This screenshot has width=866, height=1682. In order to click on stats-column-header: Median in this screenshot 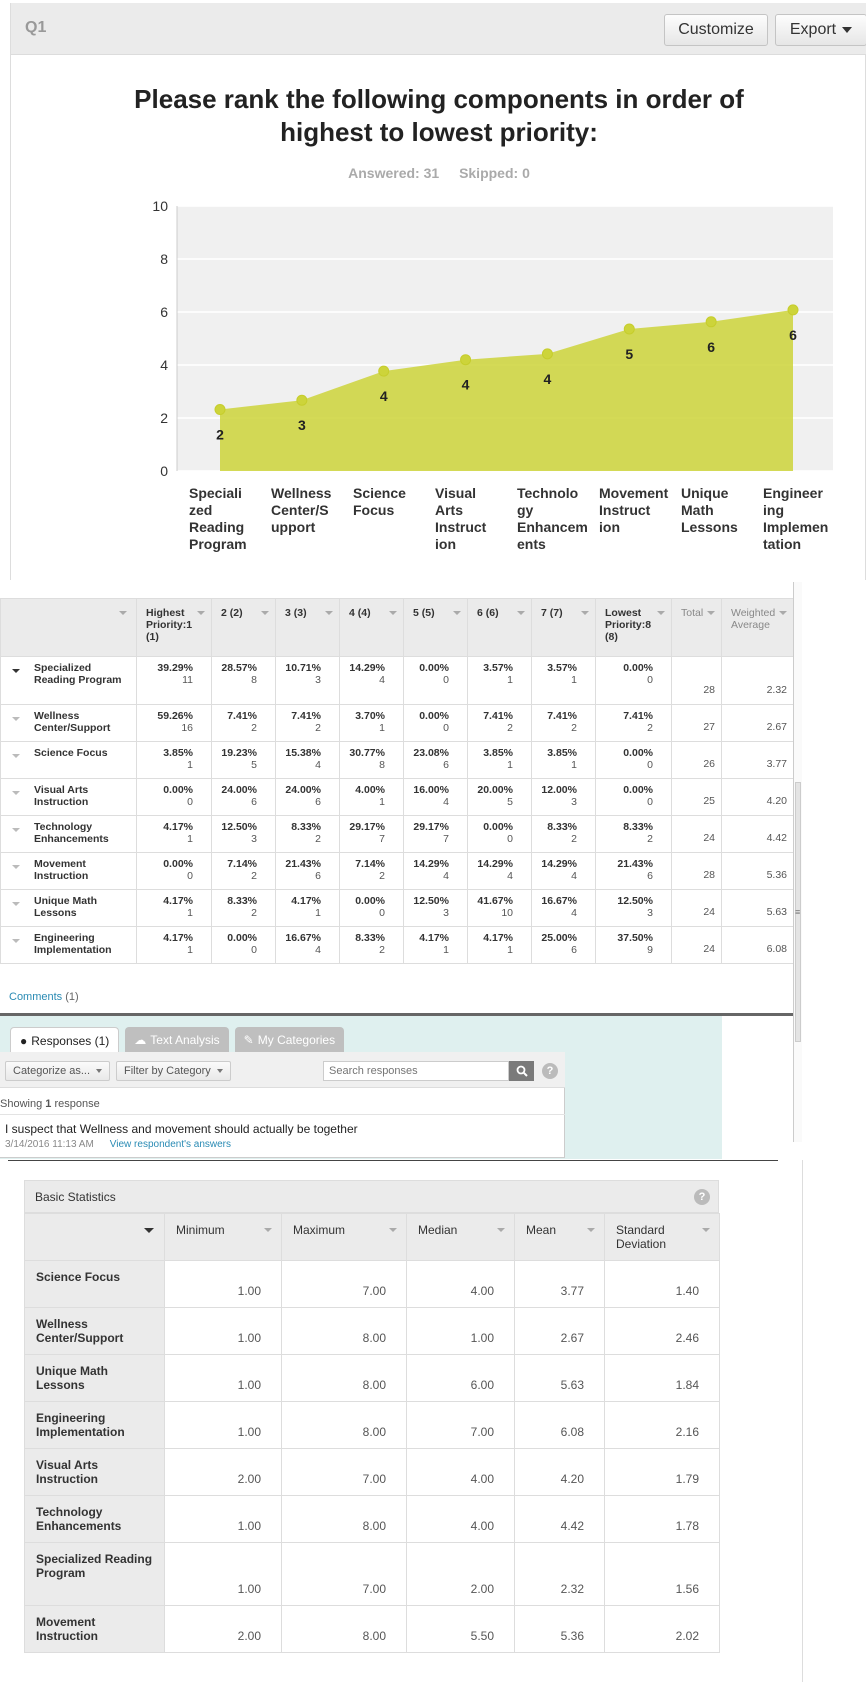, I will do `click(460, 1237)`.